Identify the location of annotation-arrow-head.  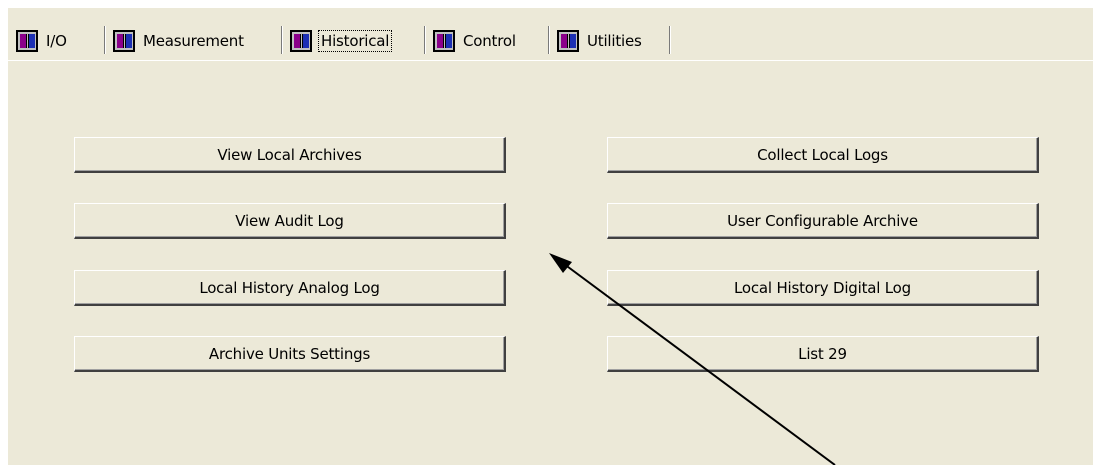
(560, 263).